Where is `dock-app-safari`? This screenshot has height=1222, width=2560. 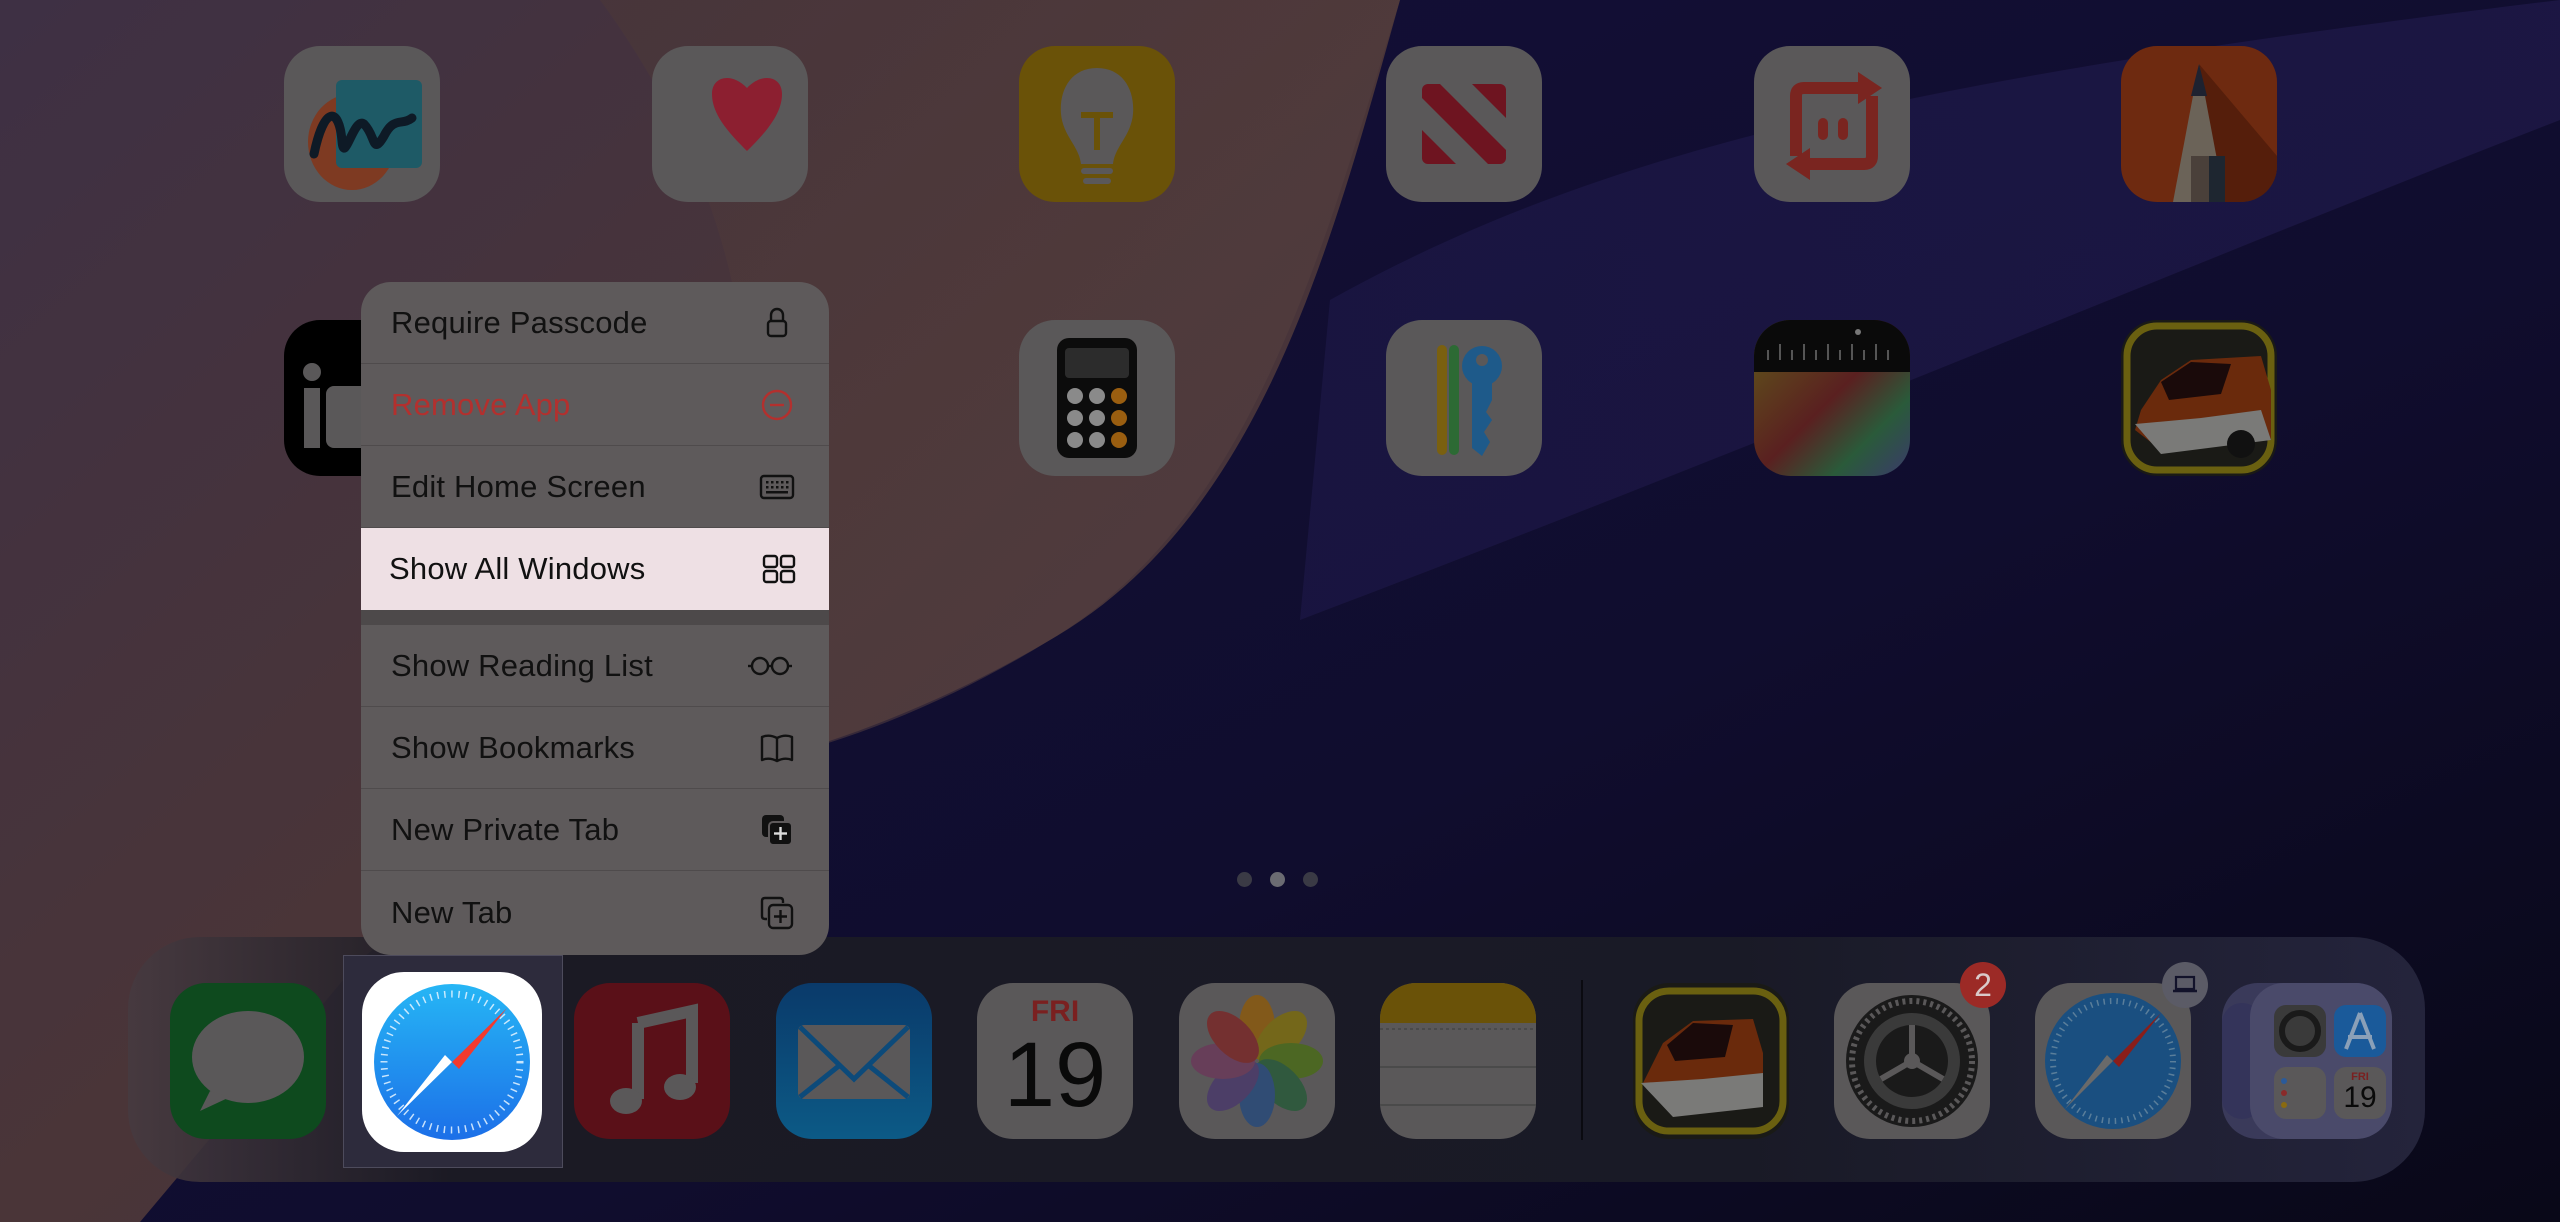 dock-app-safari is located at coordinates (452, 1062).